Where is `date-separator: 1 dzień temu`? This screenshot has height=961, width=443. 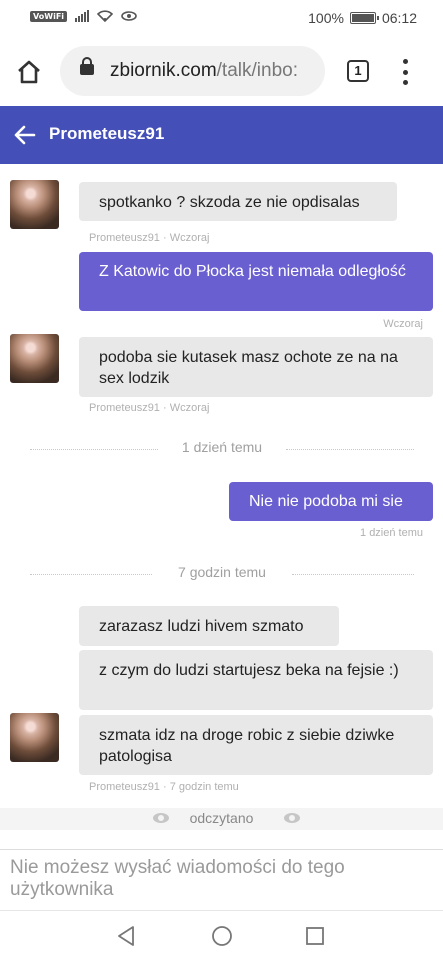
date-separator: 1 dzień temu is located at coordinates (222, 449).